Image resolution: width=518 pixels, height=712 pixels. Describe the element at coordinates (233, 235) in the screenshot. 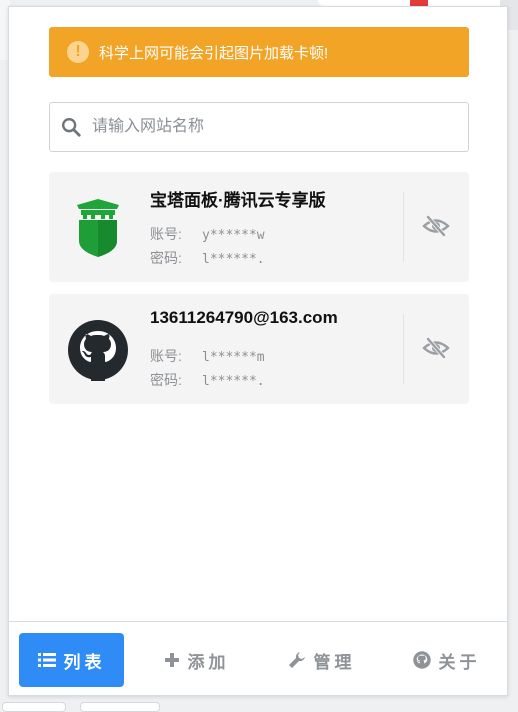

I see `username-value: y******w` at that location.